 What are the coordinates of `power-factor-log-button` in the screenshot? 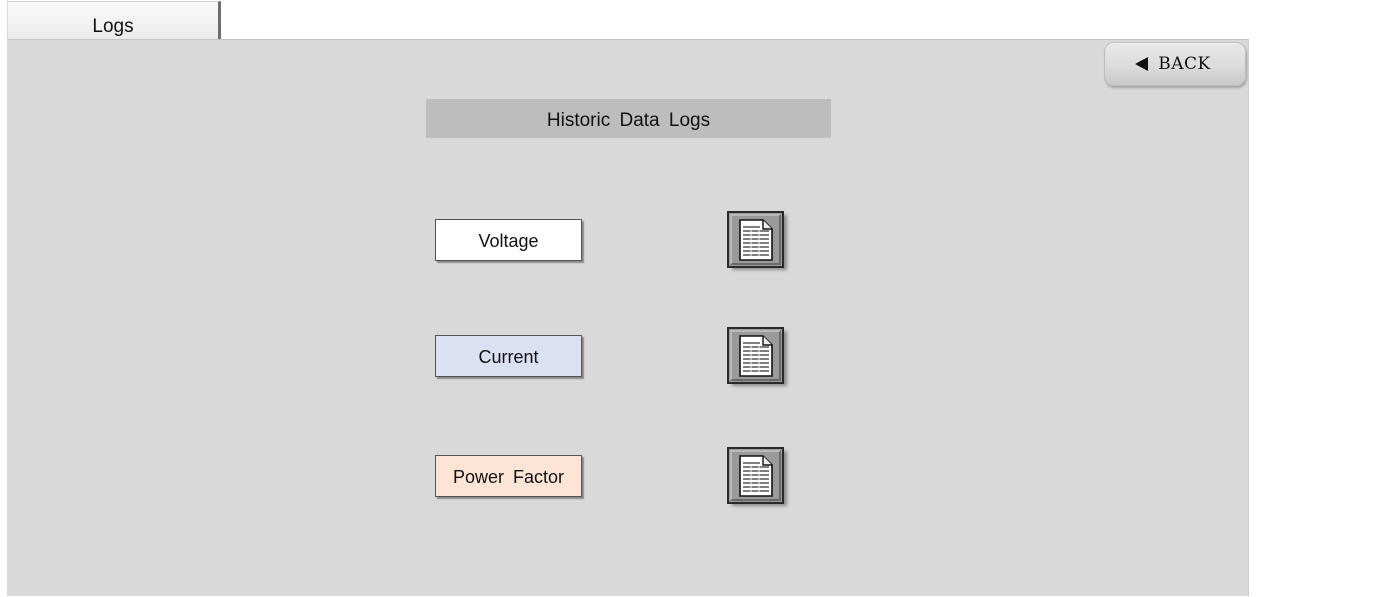 It's located at (755, 475).